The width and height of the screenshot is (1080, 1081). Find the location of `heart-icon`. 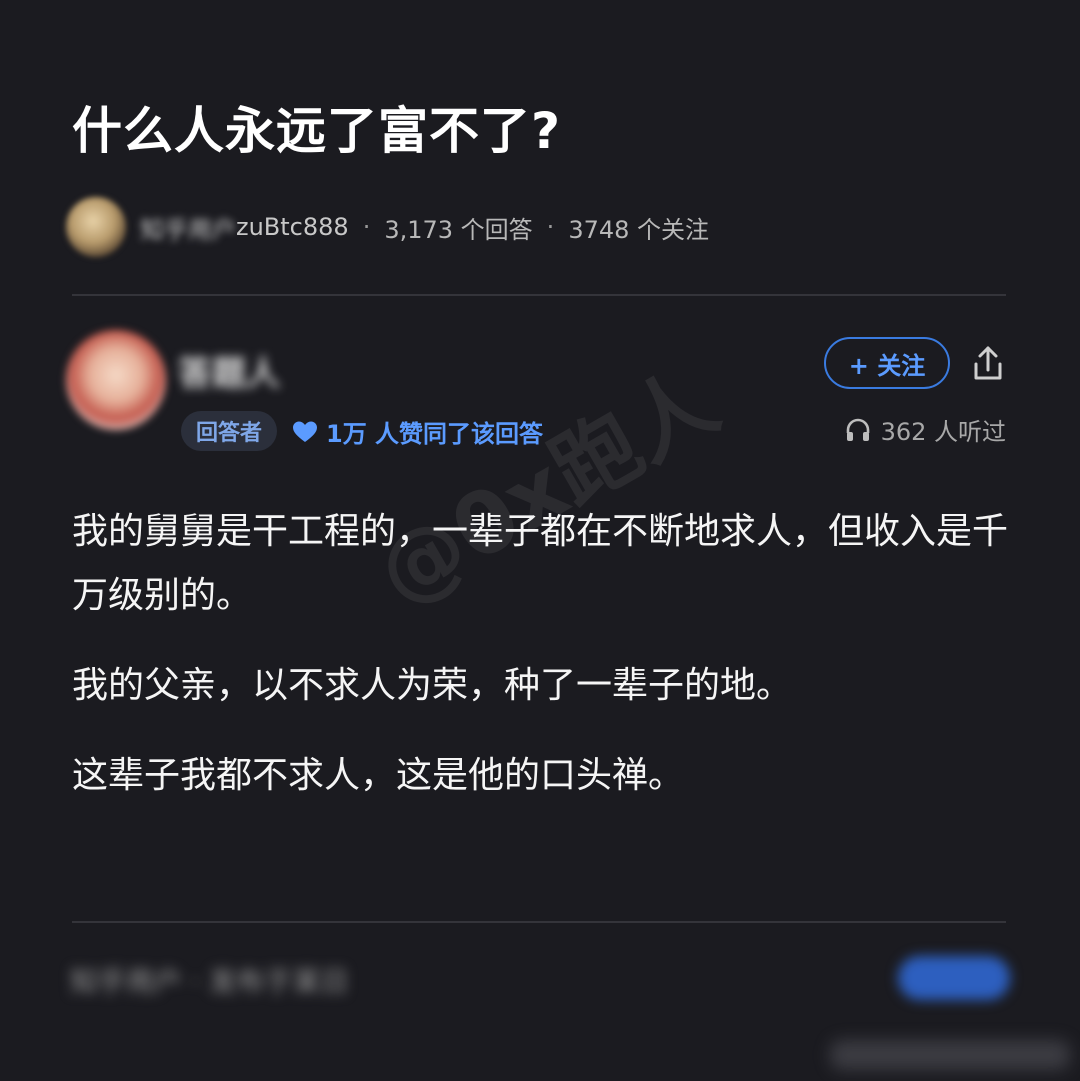

heart-icon is located at coordinates (305, 431).